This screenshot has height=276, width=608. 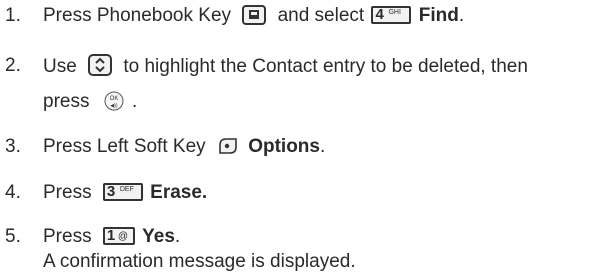 What do you see at coordinates (158, 236) in the screenshot?
I see `step-action-label: Yes` at bounding box center [158, 236].